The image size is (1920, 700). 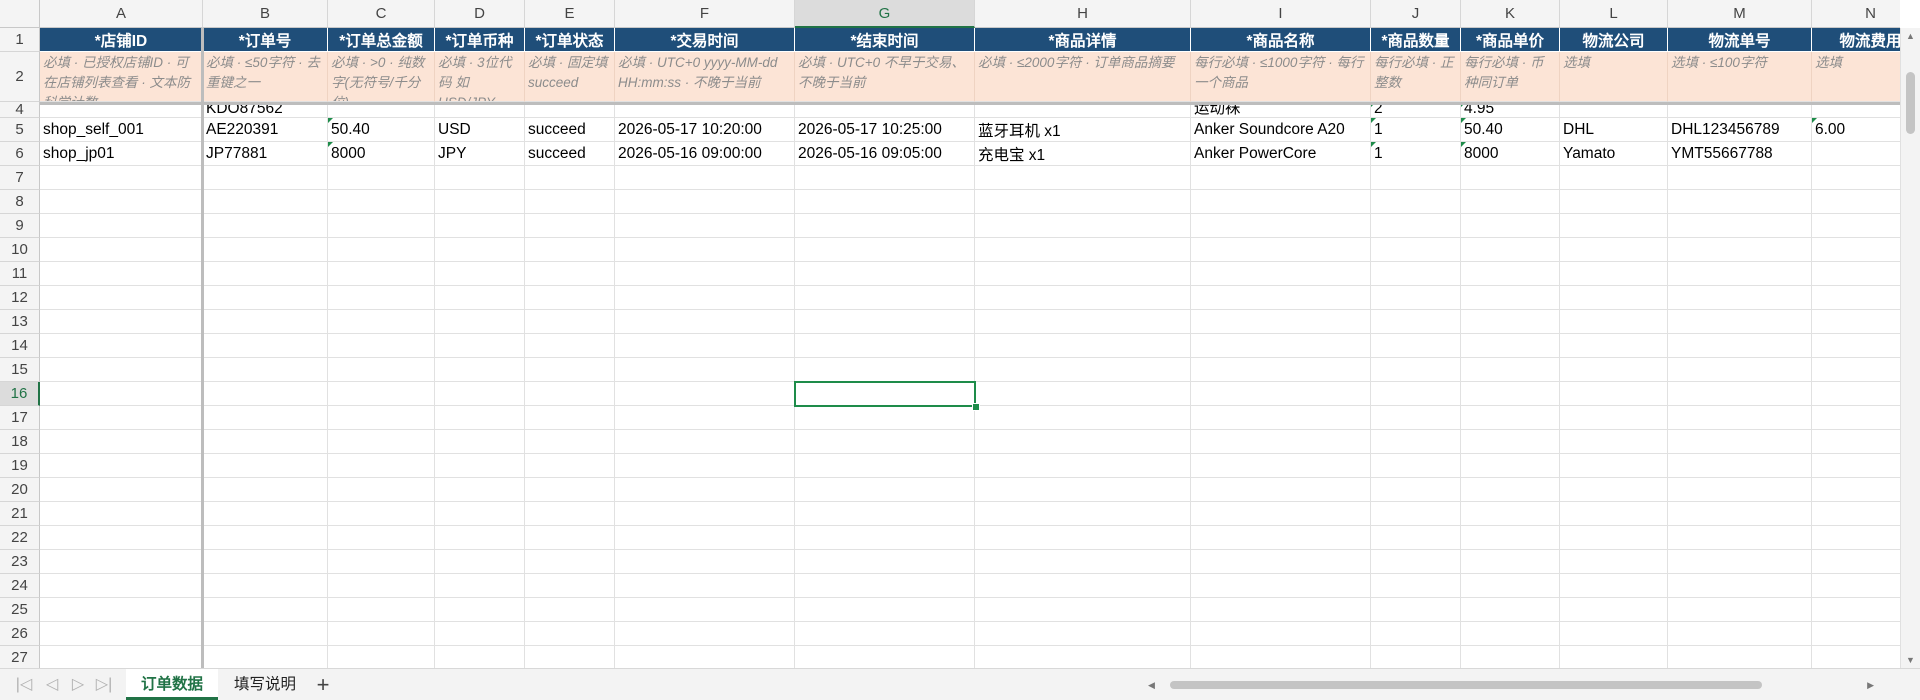 What do you see at coordinates (381, 202) in the screenshot?
I see `cell-c8` at bounding box center [381, 202].